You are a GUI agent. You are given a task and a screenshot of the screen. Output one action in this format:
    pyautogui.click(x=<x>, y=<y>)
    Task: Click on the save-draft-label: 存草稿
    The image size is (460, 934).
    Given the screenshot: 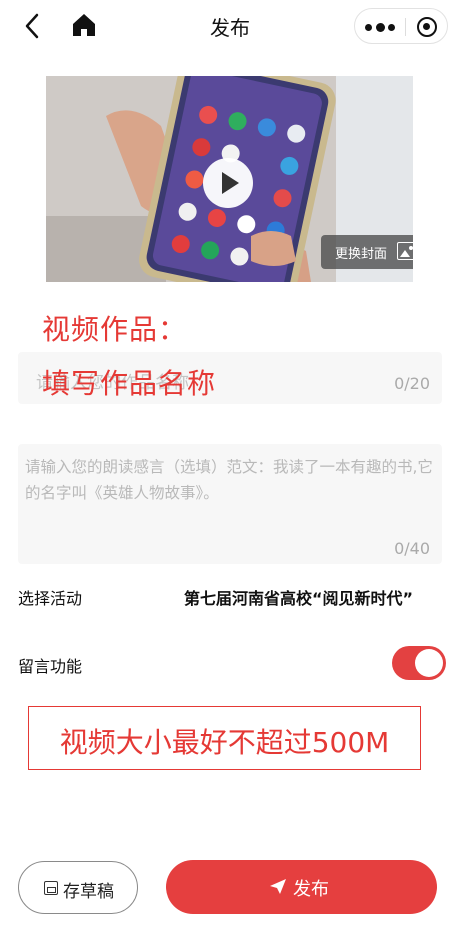 What is the action you would take?
    pyautogui.click(x=88, y=892)
    